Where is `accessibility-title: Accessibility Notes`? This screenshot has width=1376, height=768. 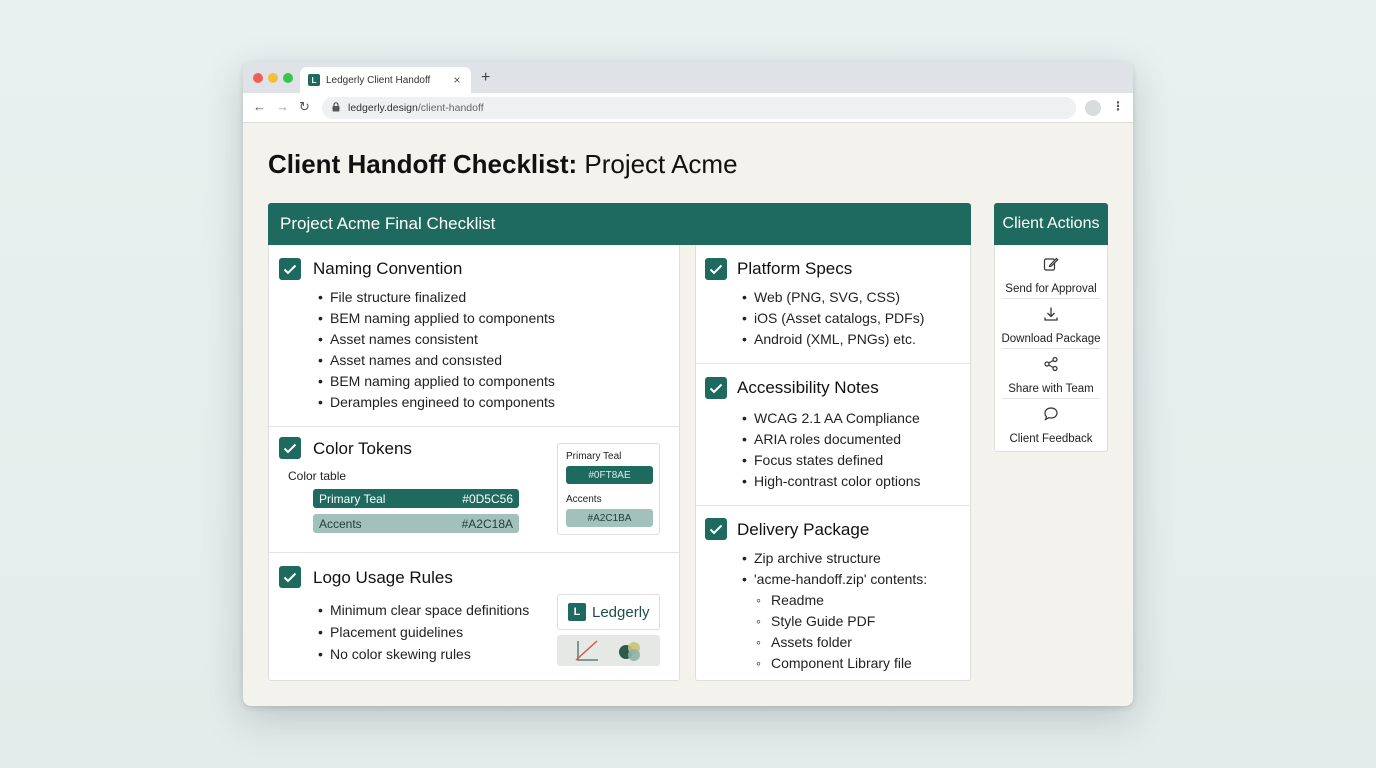
accessibility-title: Accessibility Notes is located at coordinates (808, 387).